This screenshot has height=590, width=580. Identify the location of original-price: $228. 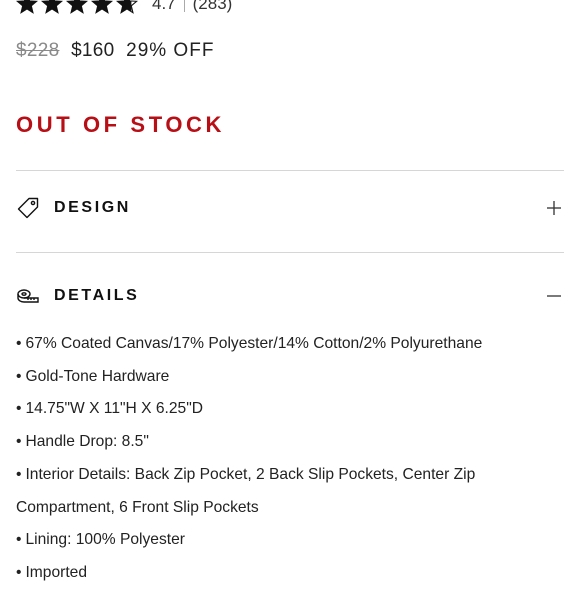
(38, 50).